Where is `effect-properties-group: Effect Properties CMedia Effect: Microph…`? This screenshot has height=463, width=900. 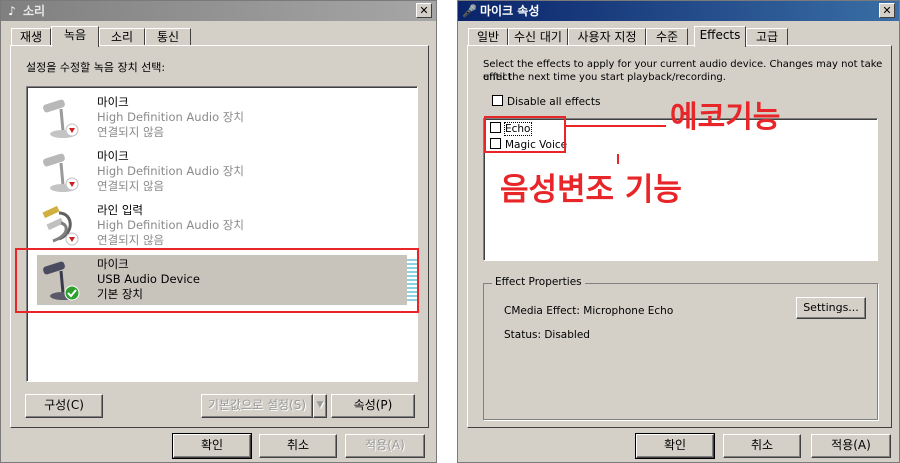
effect-properties-group: Effect Properties CMedia Effect: Microph… is located at coordinates (680, 348).